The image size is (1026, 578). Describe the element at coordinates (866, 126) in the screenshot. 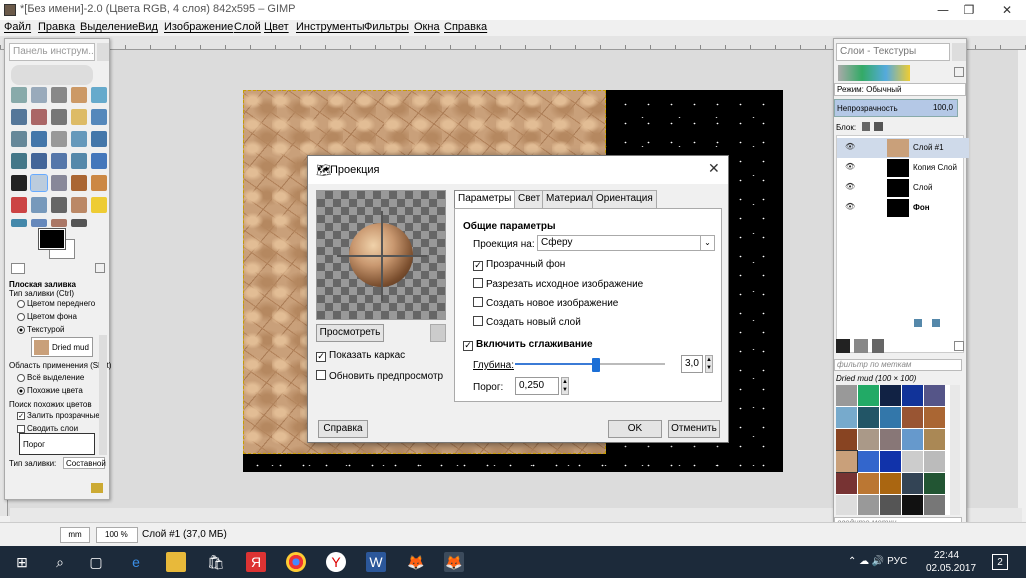

I see `lock-paint-icon` at that location.